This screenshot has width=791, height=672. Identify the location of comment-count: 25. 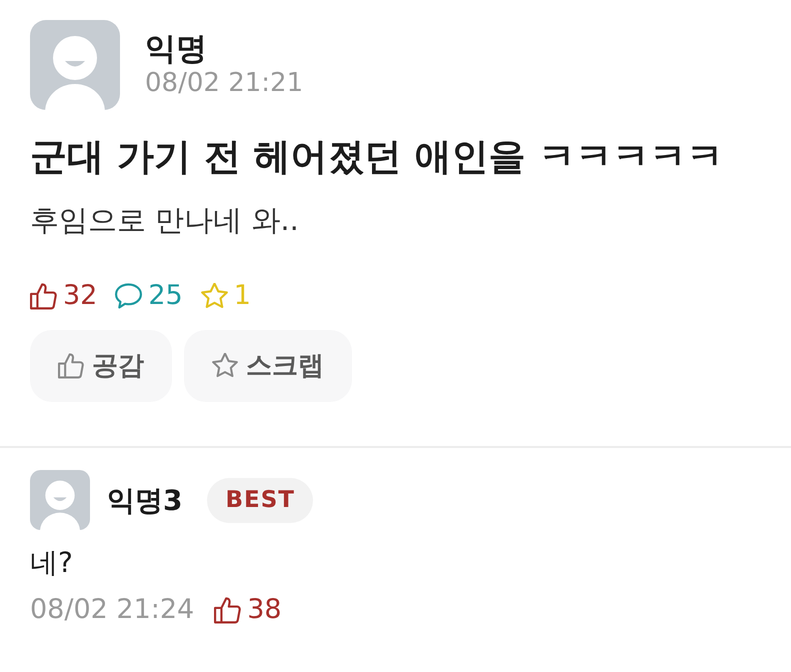
(165, 296).